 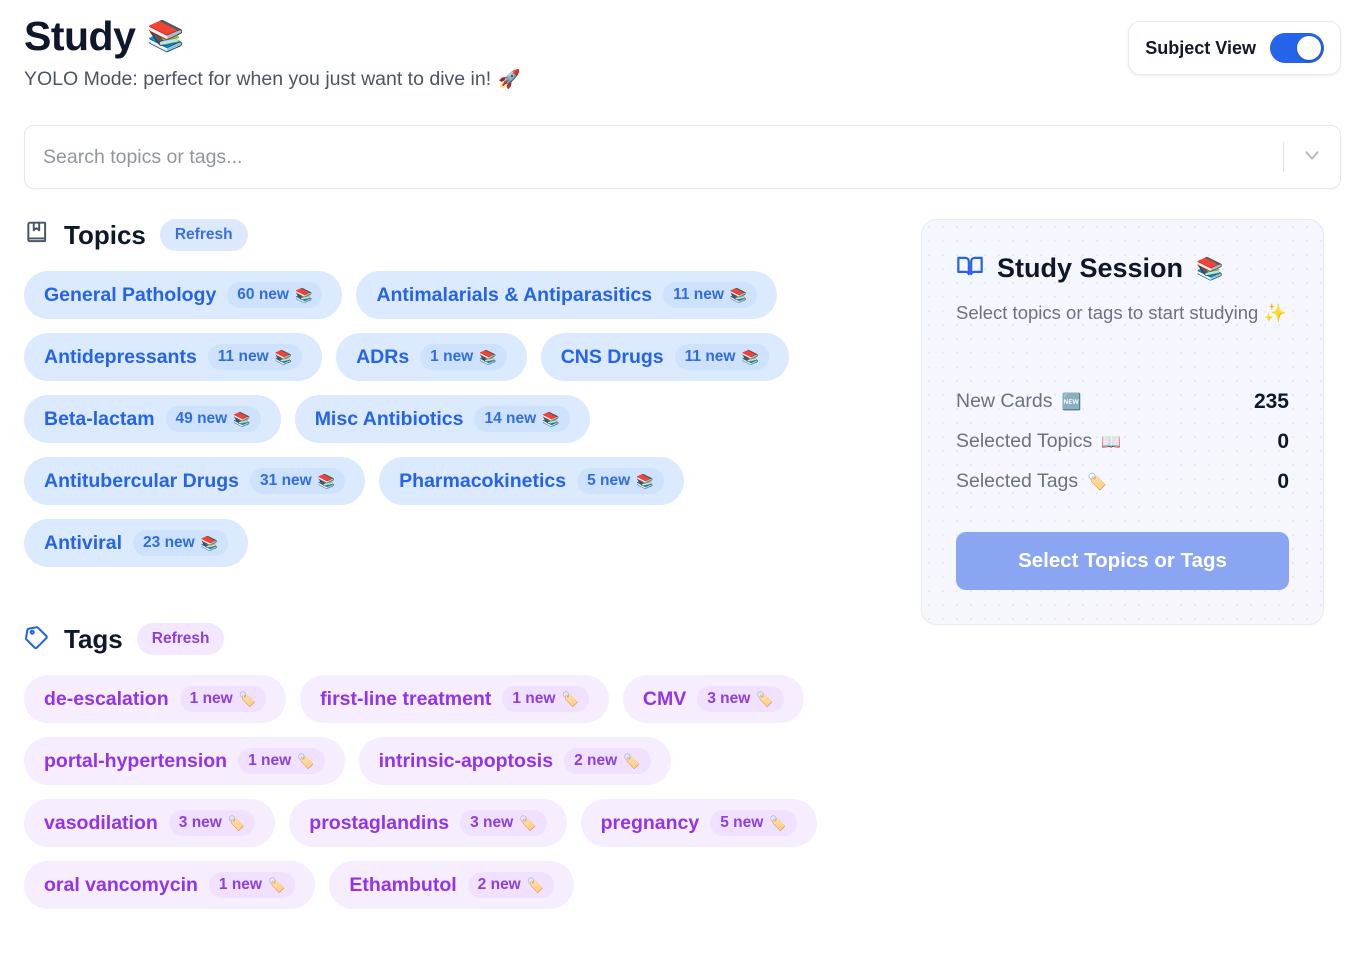 What do you see at coordinates (212, 823) in the screenshot?
I see `tag-chip-count-badge: 3 new 🏷️` at bounding box center [212, 823].